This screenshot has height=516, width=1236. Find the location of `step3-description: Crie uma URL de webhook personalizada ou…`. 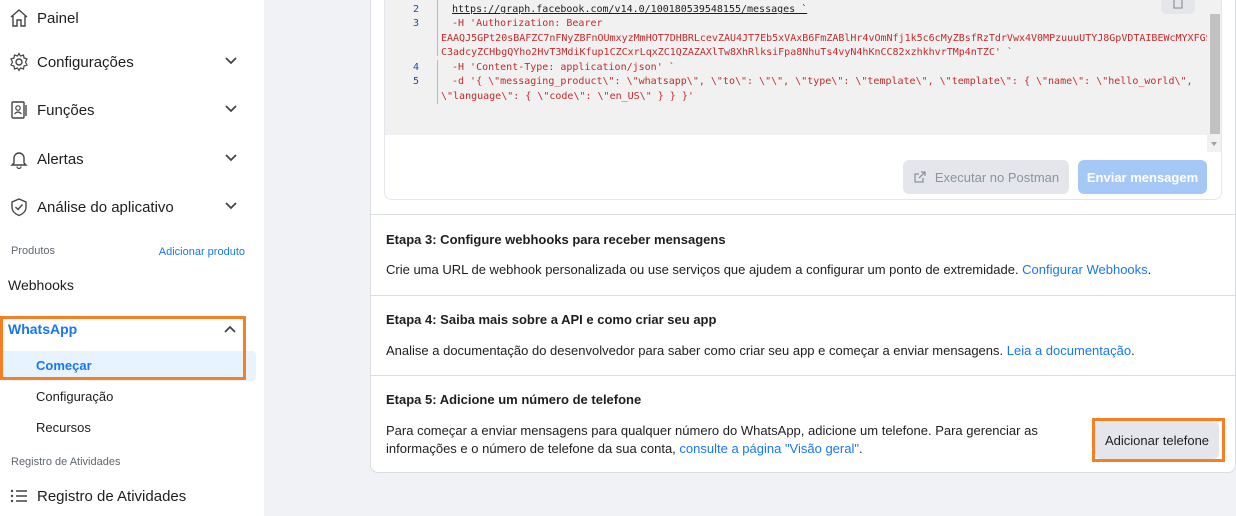

step3-description: Crie uma URL de webhook personalizada ou… is located at coordinates (702, 269).